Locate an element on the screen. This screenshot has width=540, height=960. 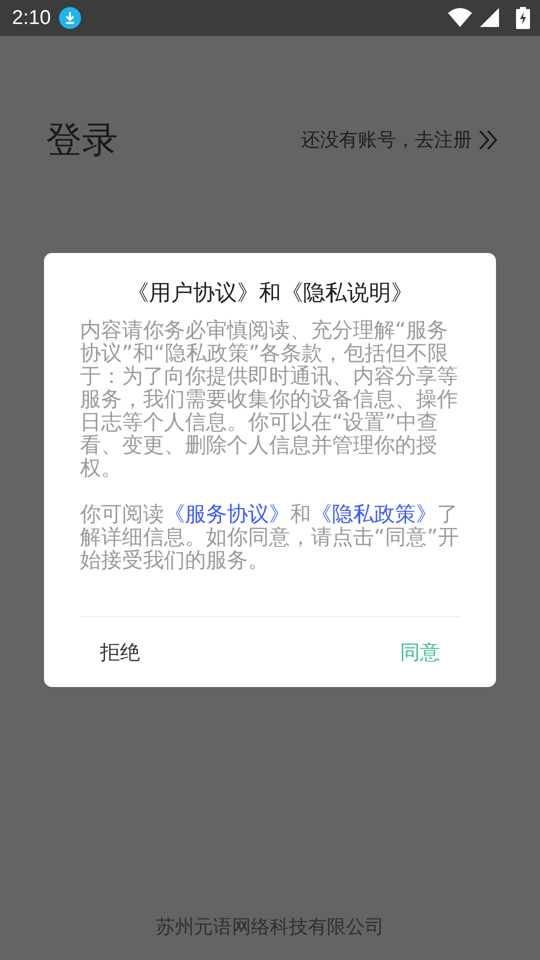
dialog-title: 《用户协议》和《隐私说明》 is located at coordinates (270, 294).